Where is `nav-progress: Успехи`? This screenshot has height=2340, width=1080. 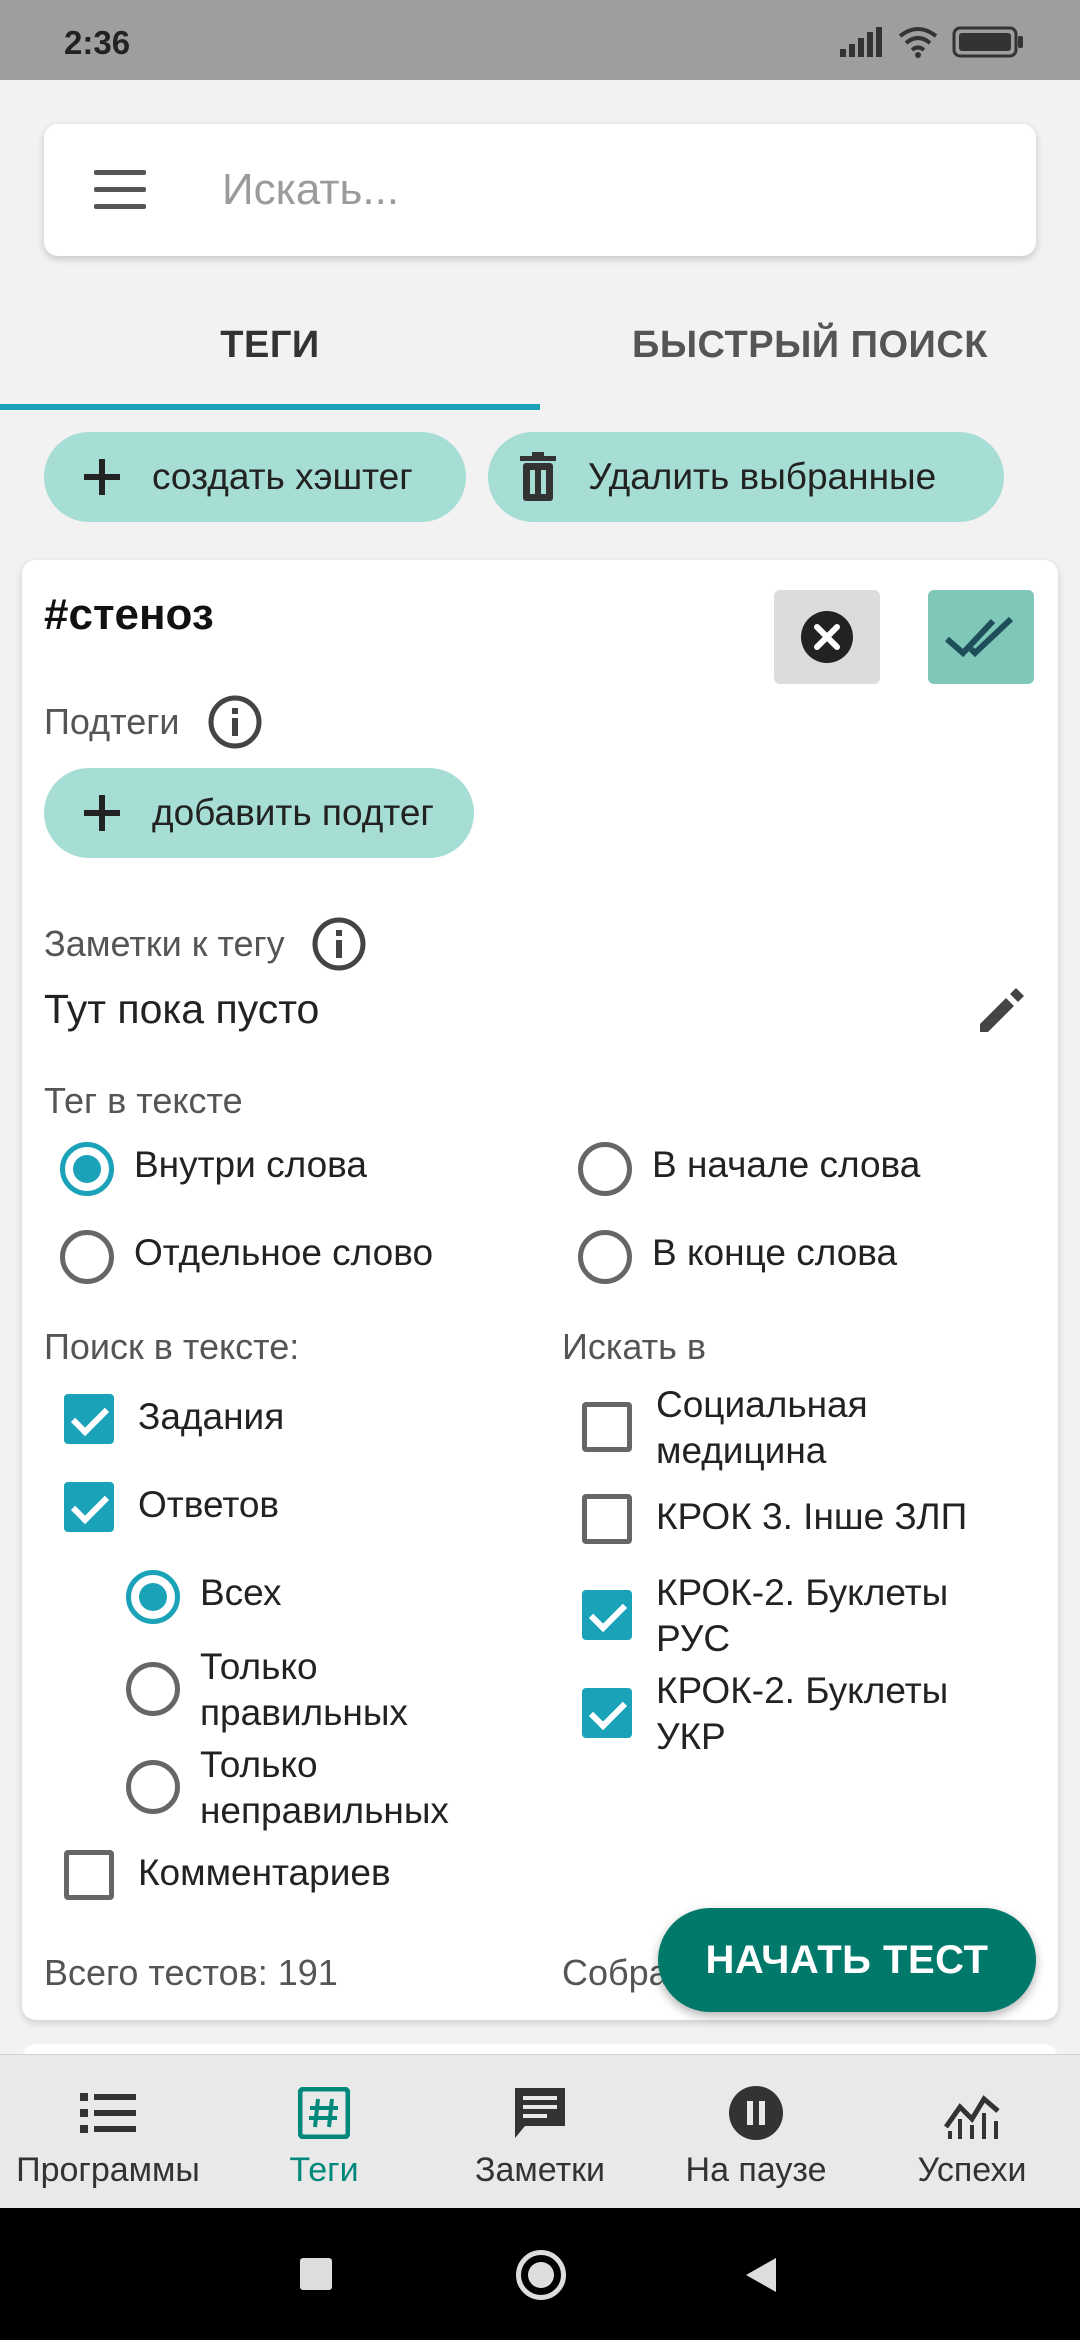
nav-progress: Успехи is located at coordinates (972, 2132).